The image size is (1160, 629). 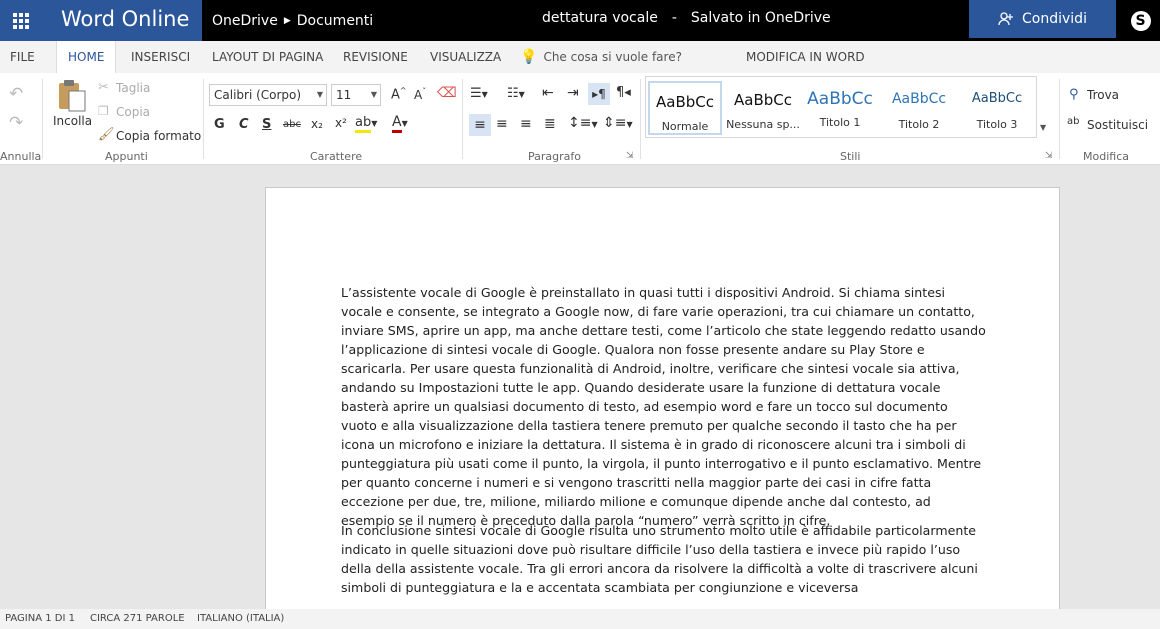 I want to click on page-count: PAGINA 1 DI 1, so click(x=40, y=618).